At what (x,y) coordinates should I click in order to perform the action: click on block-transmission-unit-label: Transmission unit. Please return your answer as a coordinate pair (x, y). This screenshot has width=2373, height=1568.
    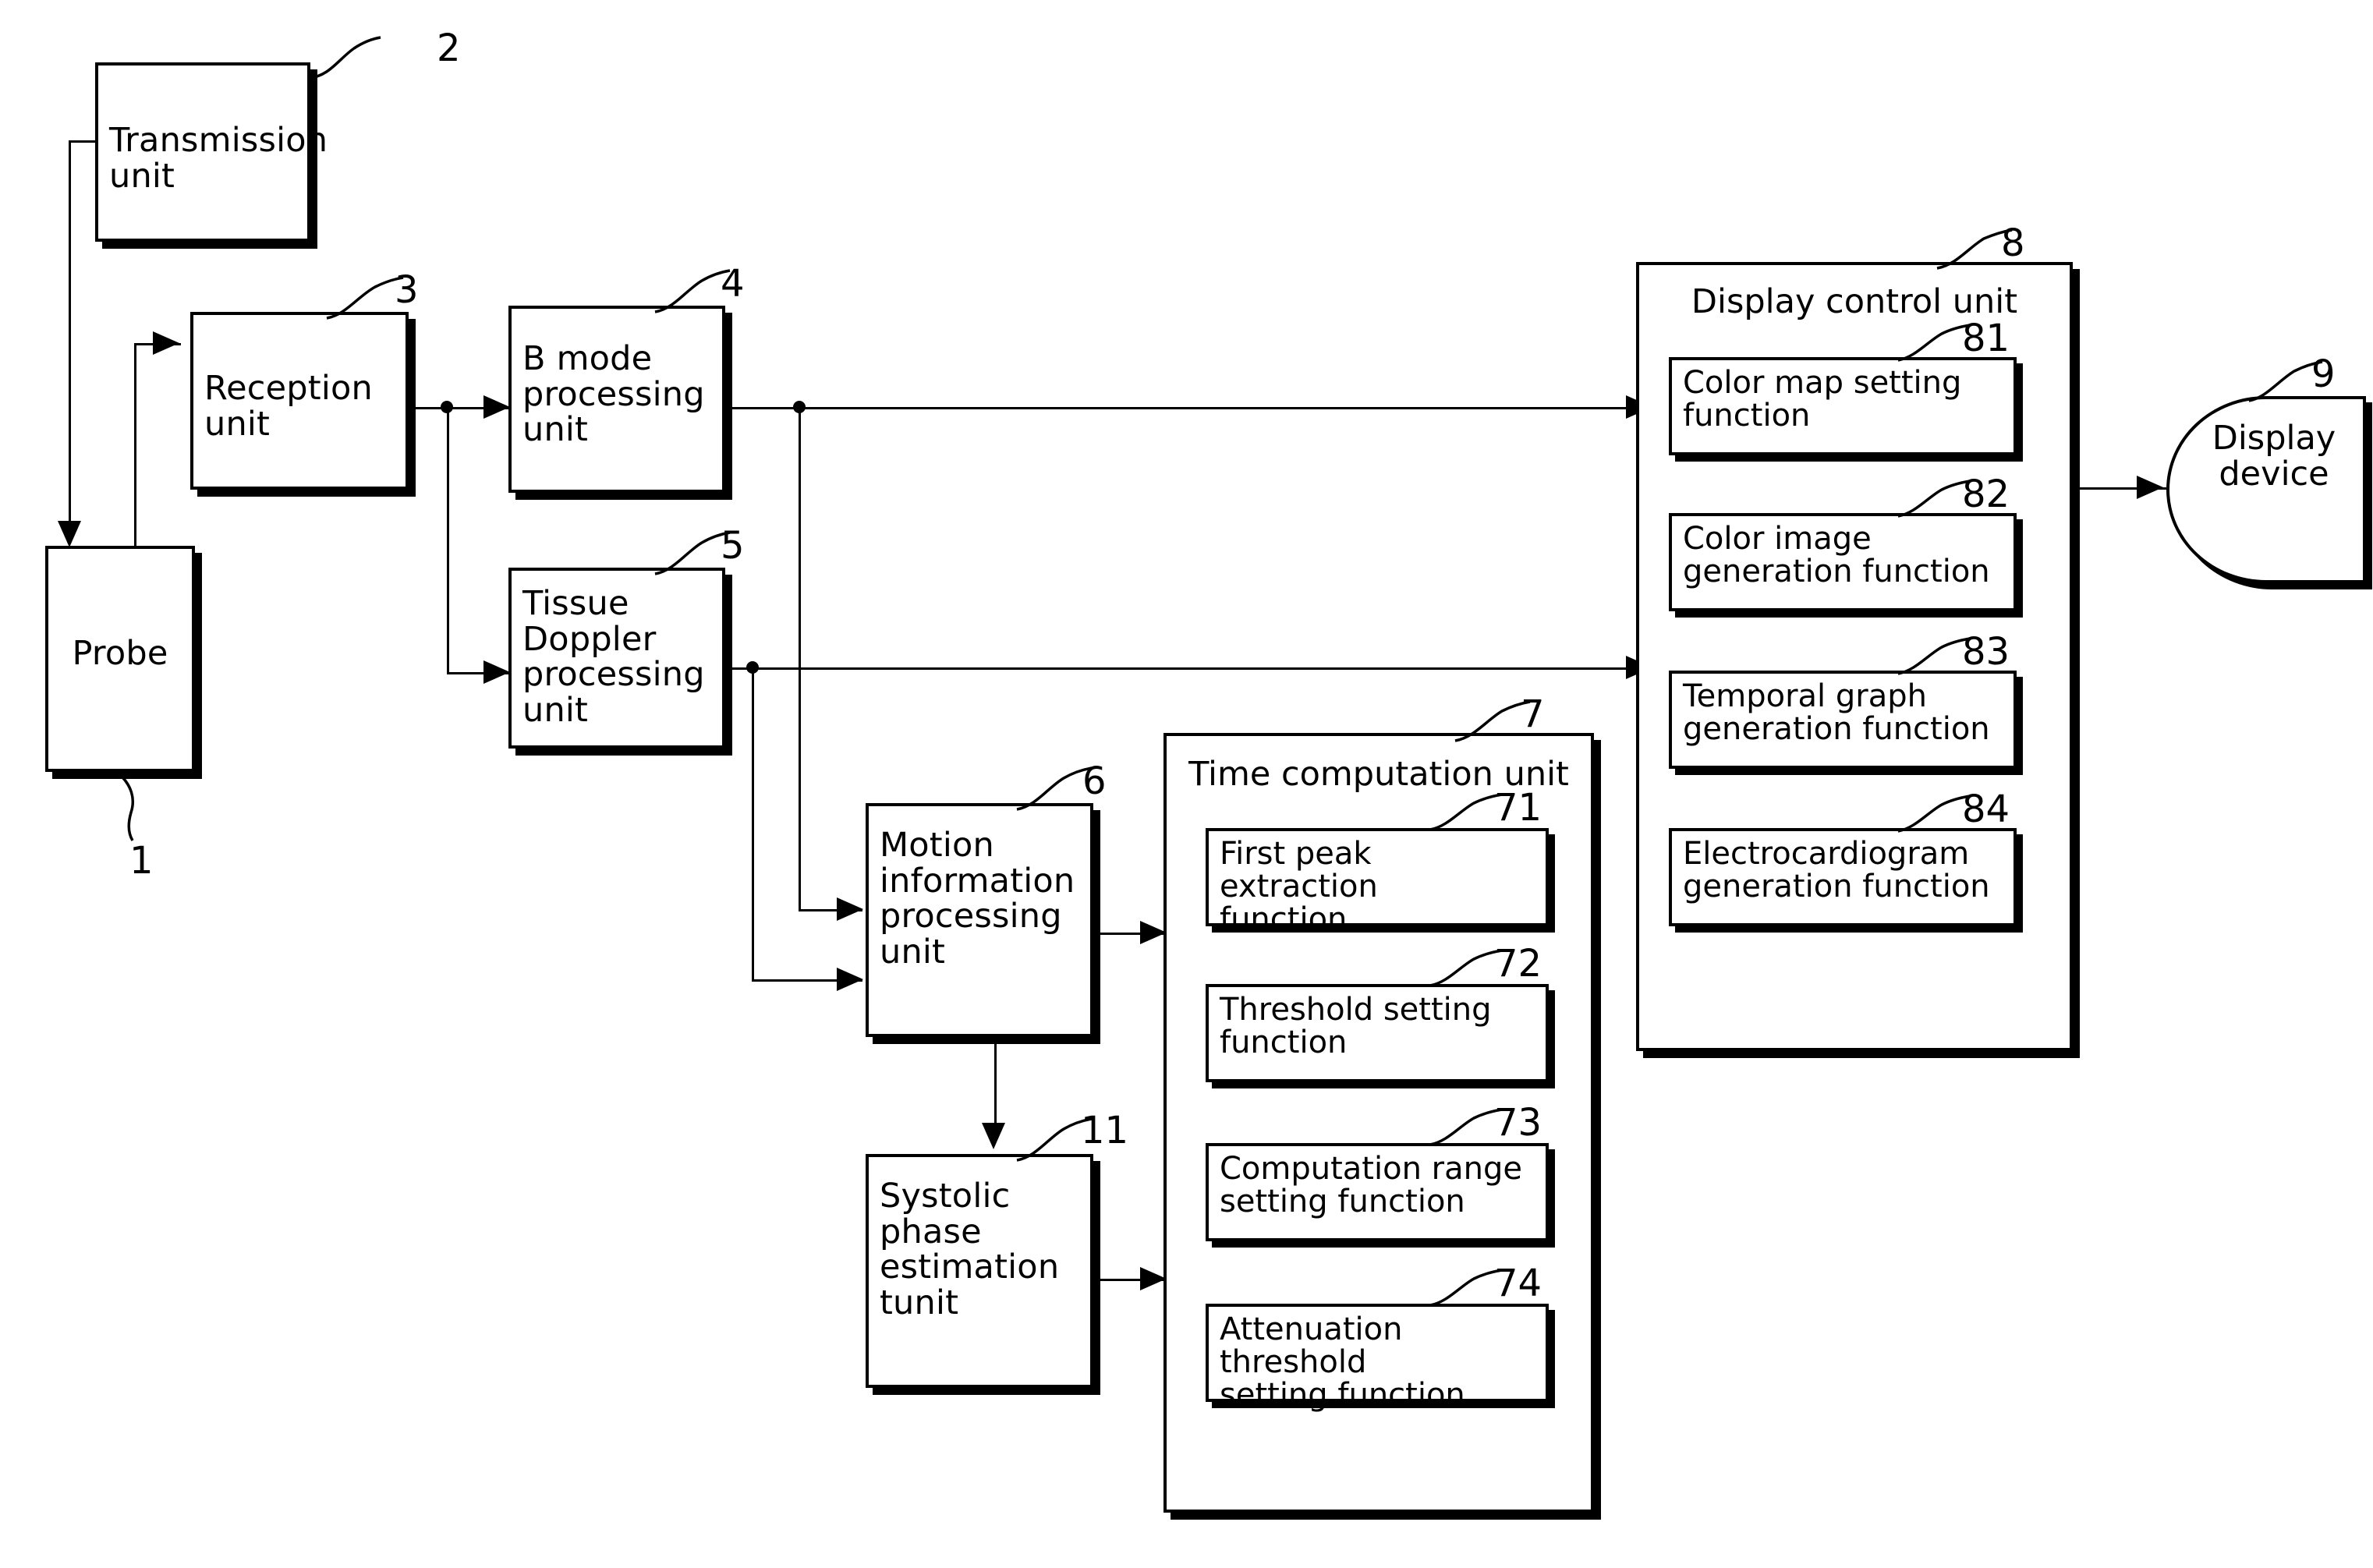
    Looking at the image, I should click on (218, 158).